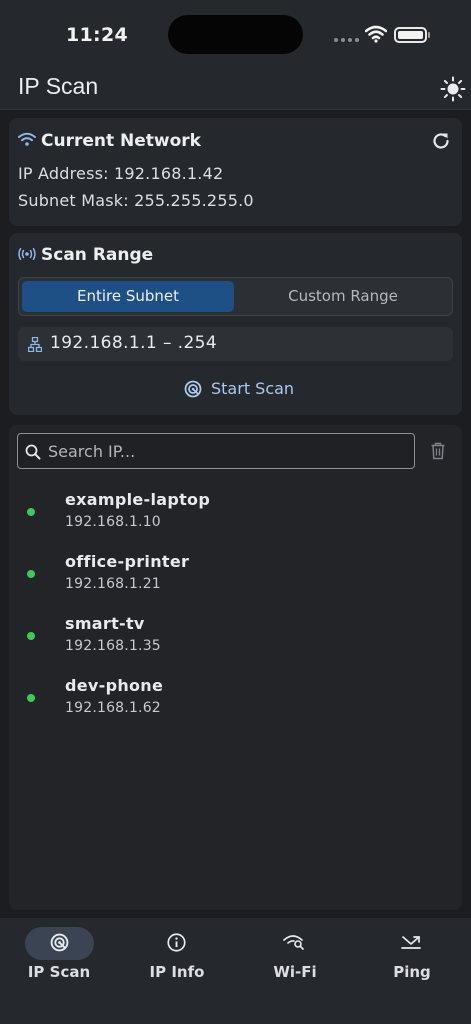  I want to click on search-field, so click(216, 451).